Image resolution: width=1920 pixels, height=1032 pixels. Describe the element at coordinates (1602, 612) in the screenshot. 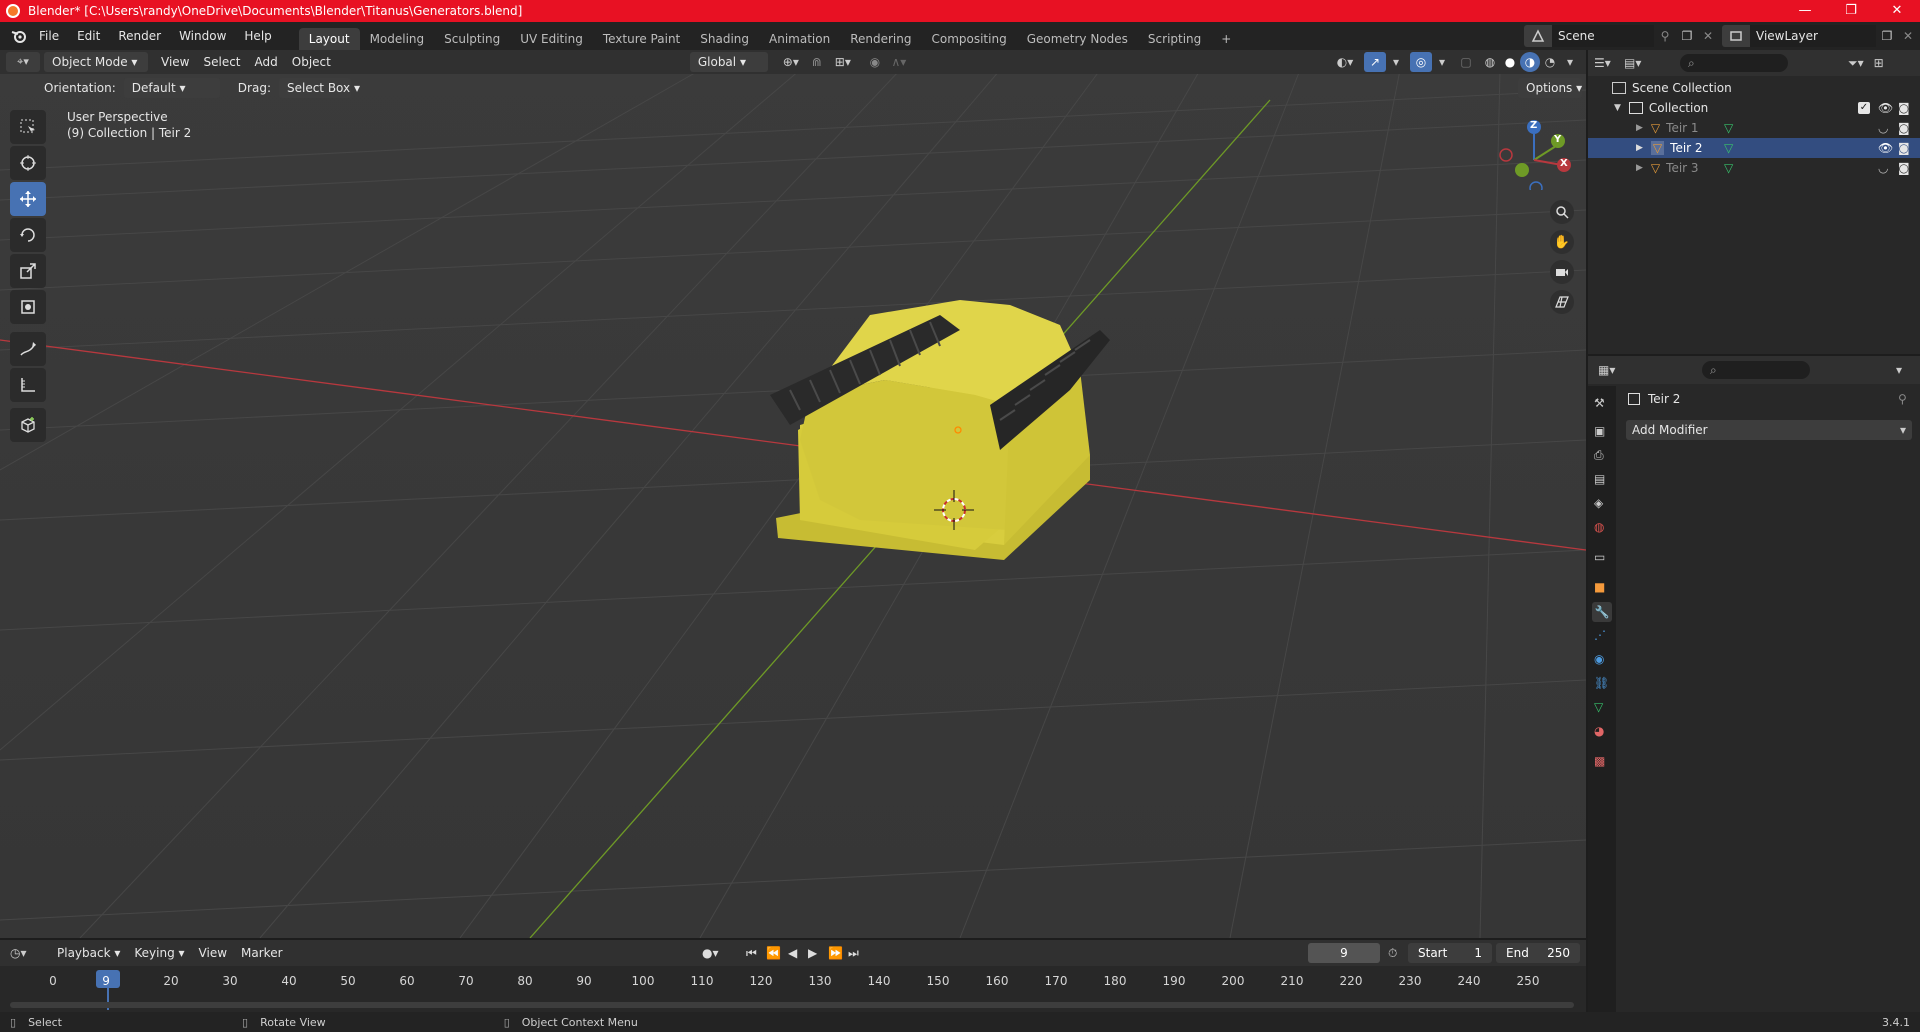

I see `tab-modifiers-icon: 🔧` at that location.